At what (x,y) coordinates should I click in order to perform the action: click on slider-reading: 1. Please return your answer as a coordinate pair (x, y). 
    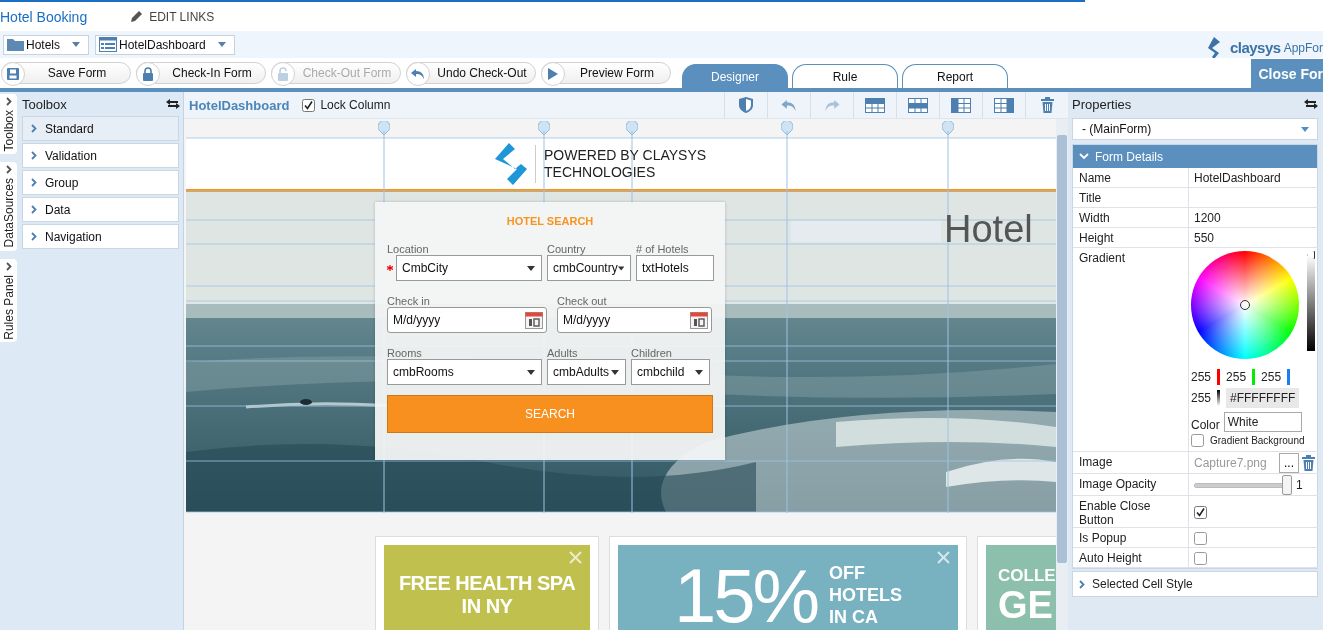
    Looking at the image, I should click on (1299, 485).